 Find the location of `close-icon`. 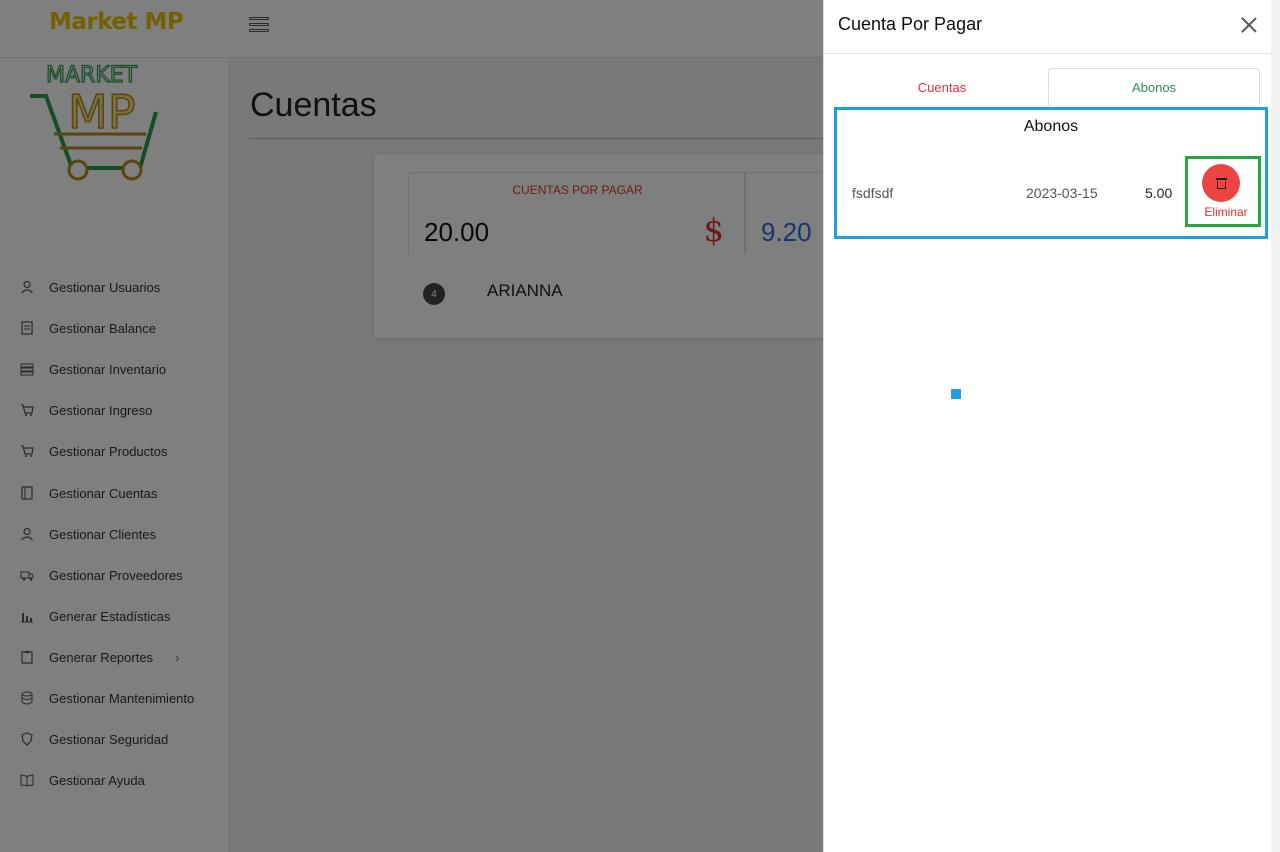

close-icon is located at coordinates (1249, 25).